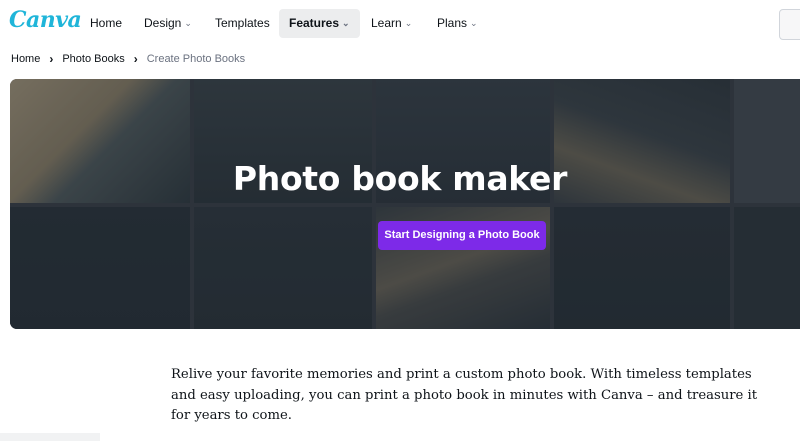 The height and width of the screenshot is (441, 800). I want to click on nav-item-plans: Plans ⌄, so click(457, 23).